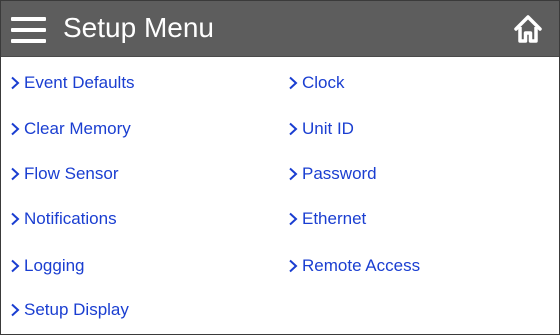 Image resolution: width=560 pixels, height=335 pixels. I want to click on menu-item-remote-access: Remote Access, so click(354, 266).